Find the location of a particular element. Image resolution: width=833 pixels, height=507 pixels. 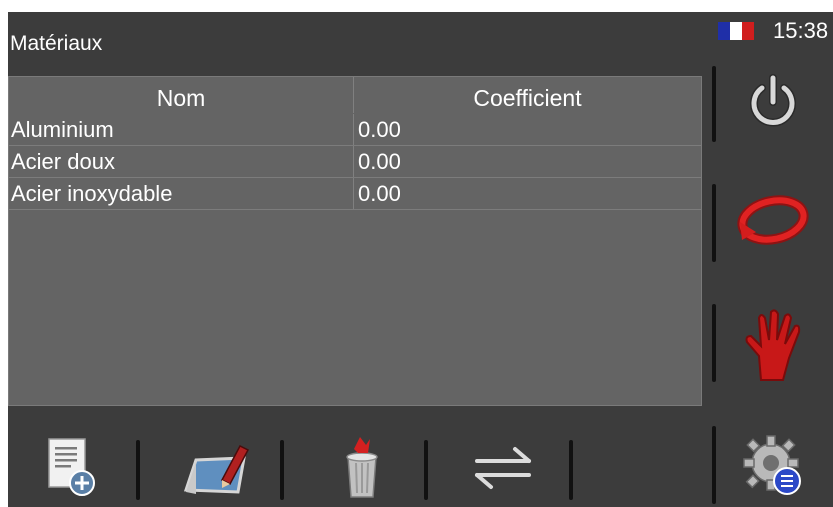

column-header-coefficient: Coefficient is located at coordinates (527, 95).